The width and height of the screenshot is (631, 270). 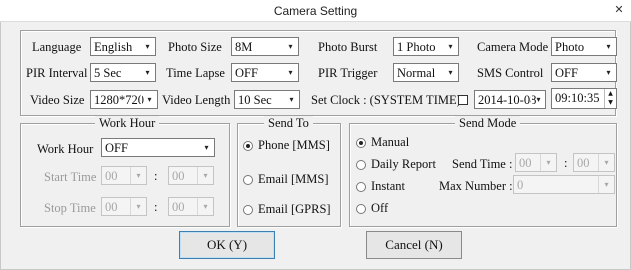 I want to click on work-hour-value: OFF, so click(x=116, y=148).